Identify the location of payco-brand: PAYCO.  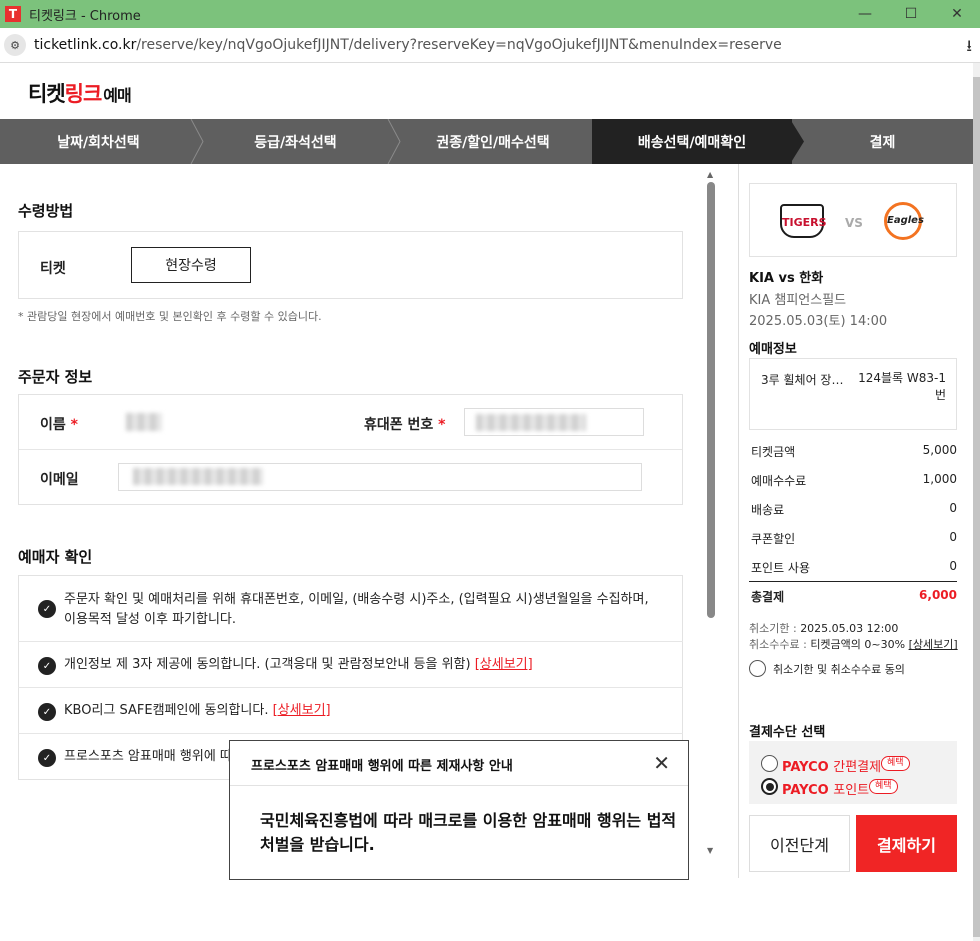
(805, 790).